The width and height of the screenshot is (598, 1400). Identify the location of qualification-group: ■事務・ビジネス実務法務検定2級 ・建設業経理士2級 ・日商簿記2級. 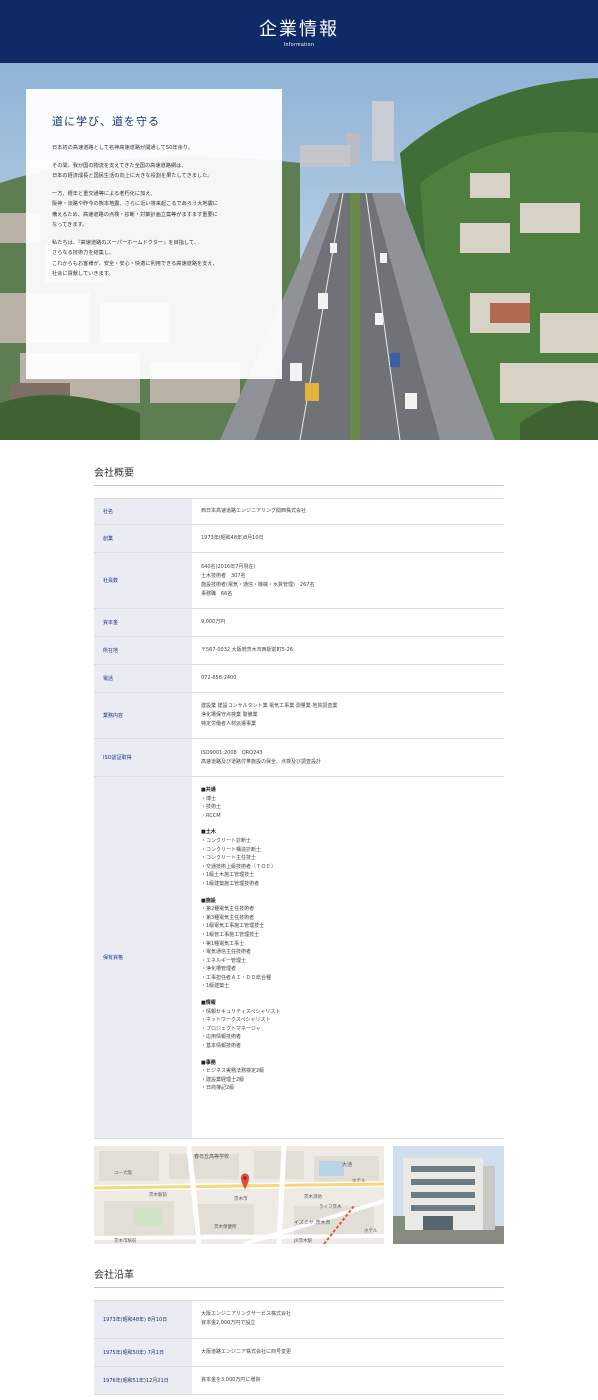
(348, 1074).